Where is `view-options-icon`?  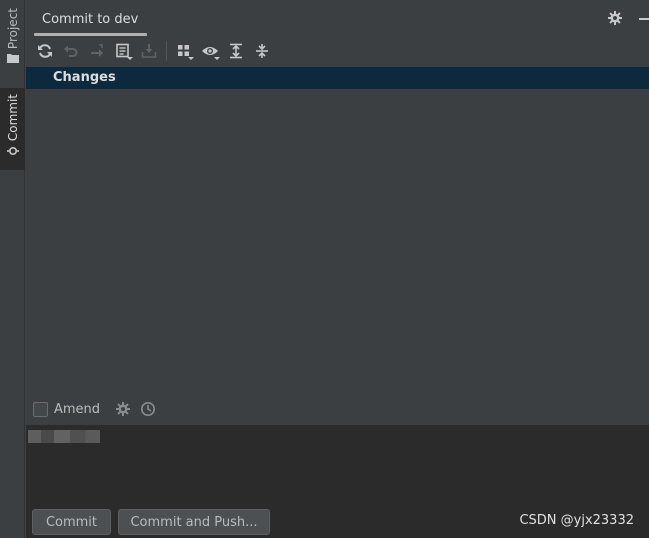 view-options-icon is located at coordinates (210, 51).